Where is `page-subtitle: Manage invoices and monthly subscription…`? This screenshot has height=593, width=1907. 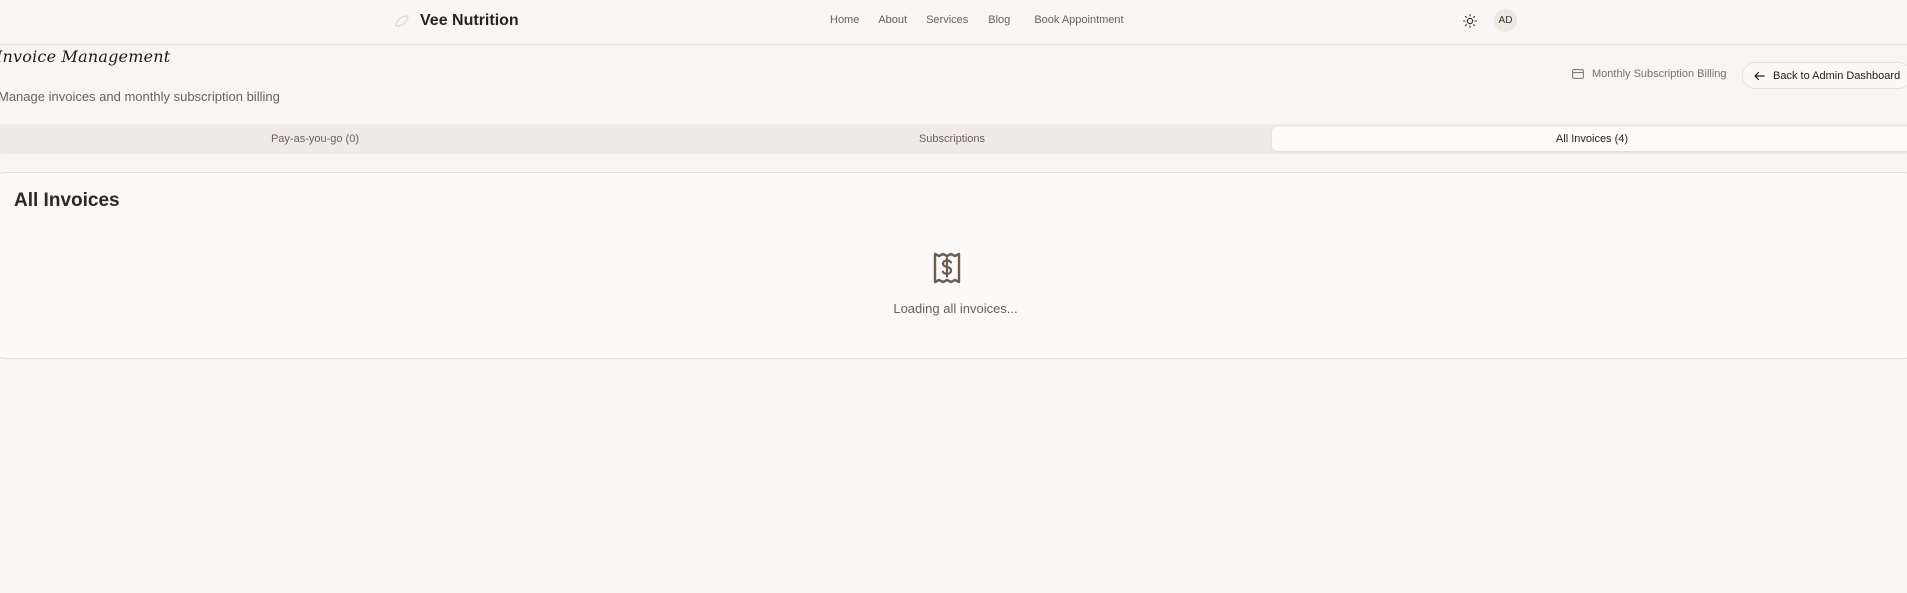 page-subtitle: Manage invoices and monthly subscription… is located at coordinates (140, 96).